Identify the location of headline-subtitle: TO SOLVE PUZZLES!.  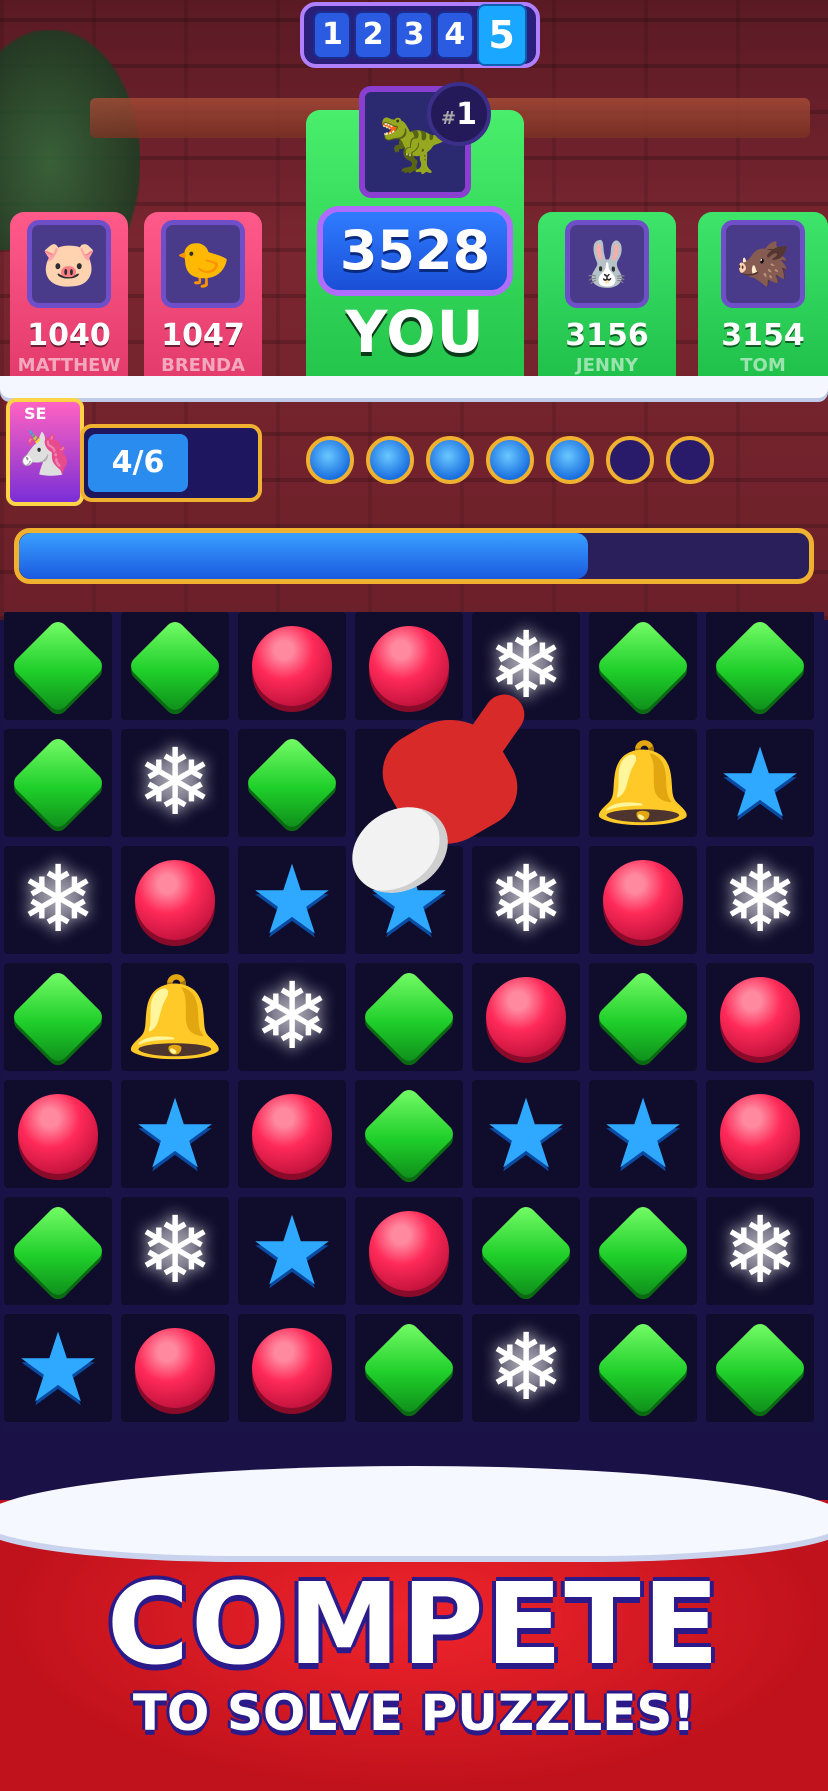
(414, 1713).